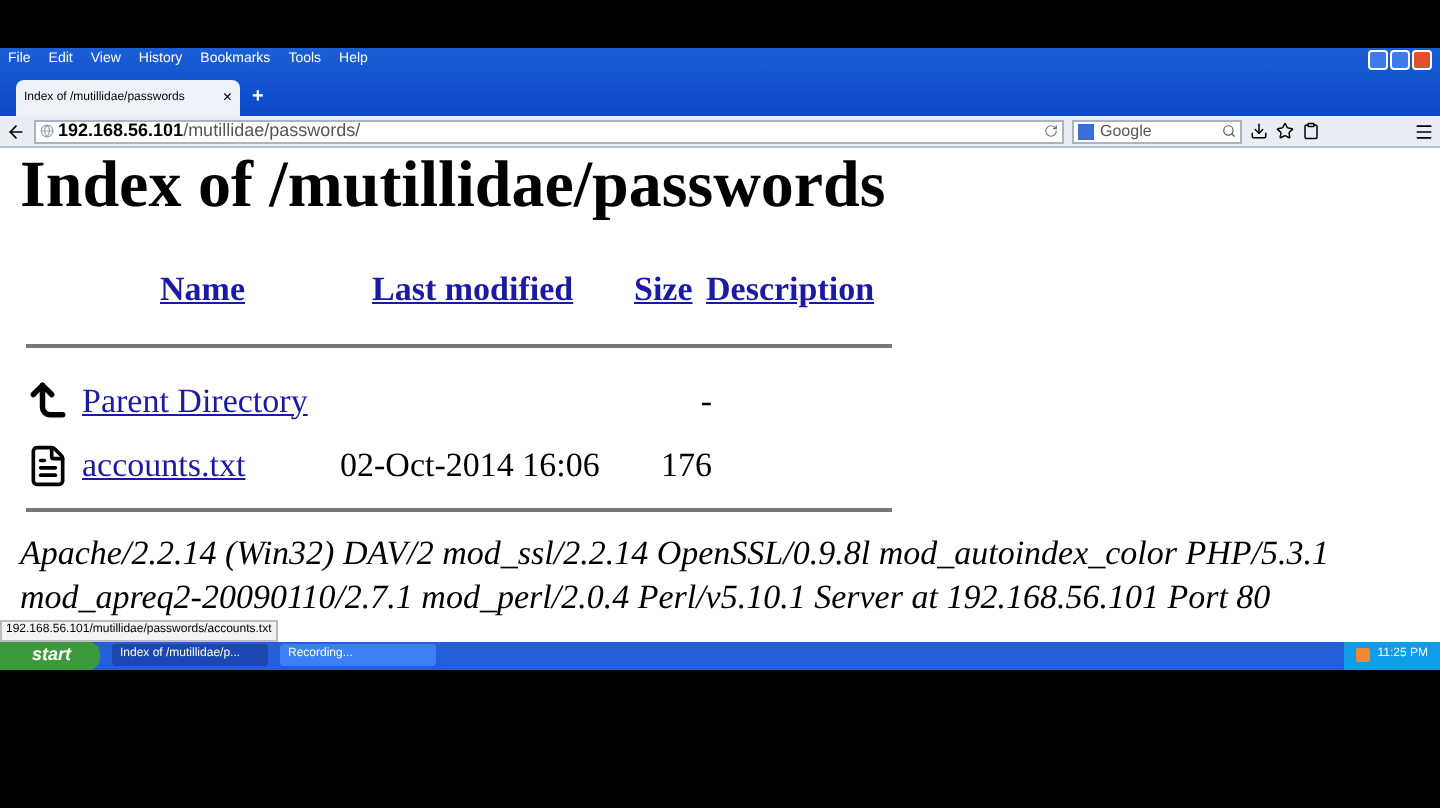  I want to click on star-icon, so click(1285, 131).